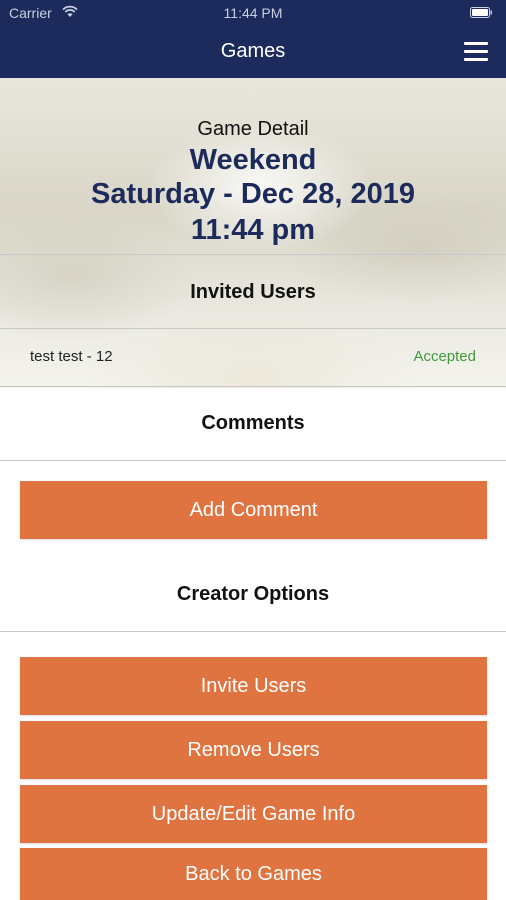  What do you see at coordinates (476, 51) in the screenshot?
I see `hamburger-menu-icon` at bounding box center [476, 51].